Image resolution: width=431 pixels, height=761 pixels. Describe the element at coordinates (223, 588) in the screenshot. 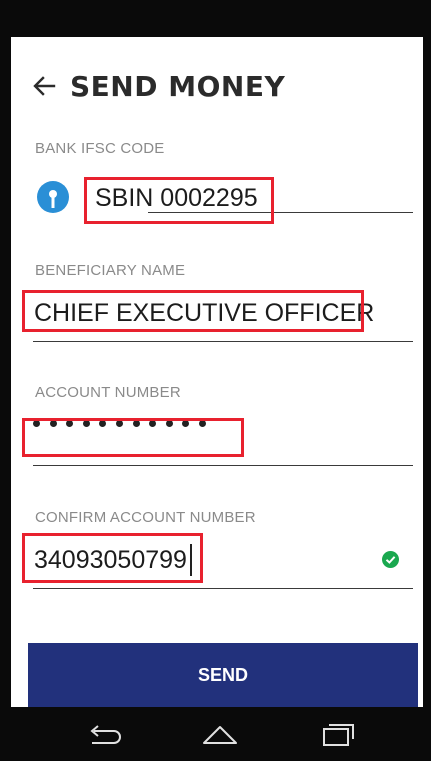

I see `confirm-account-underline` at that location.